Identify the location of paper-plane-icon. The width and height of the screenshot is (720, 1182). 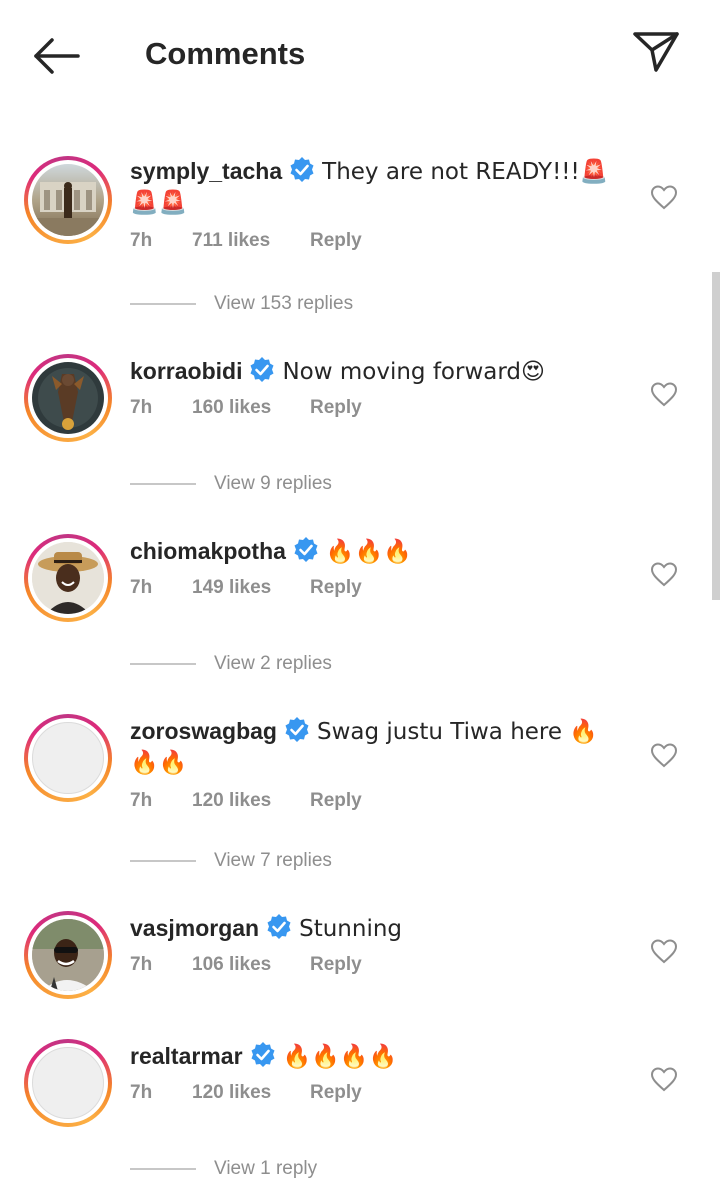
(656, 52).